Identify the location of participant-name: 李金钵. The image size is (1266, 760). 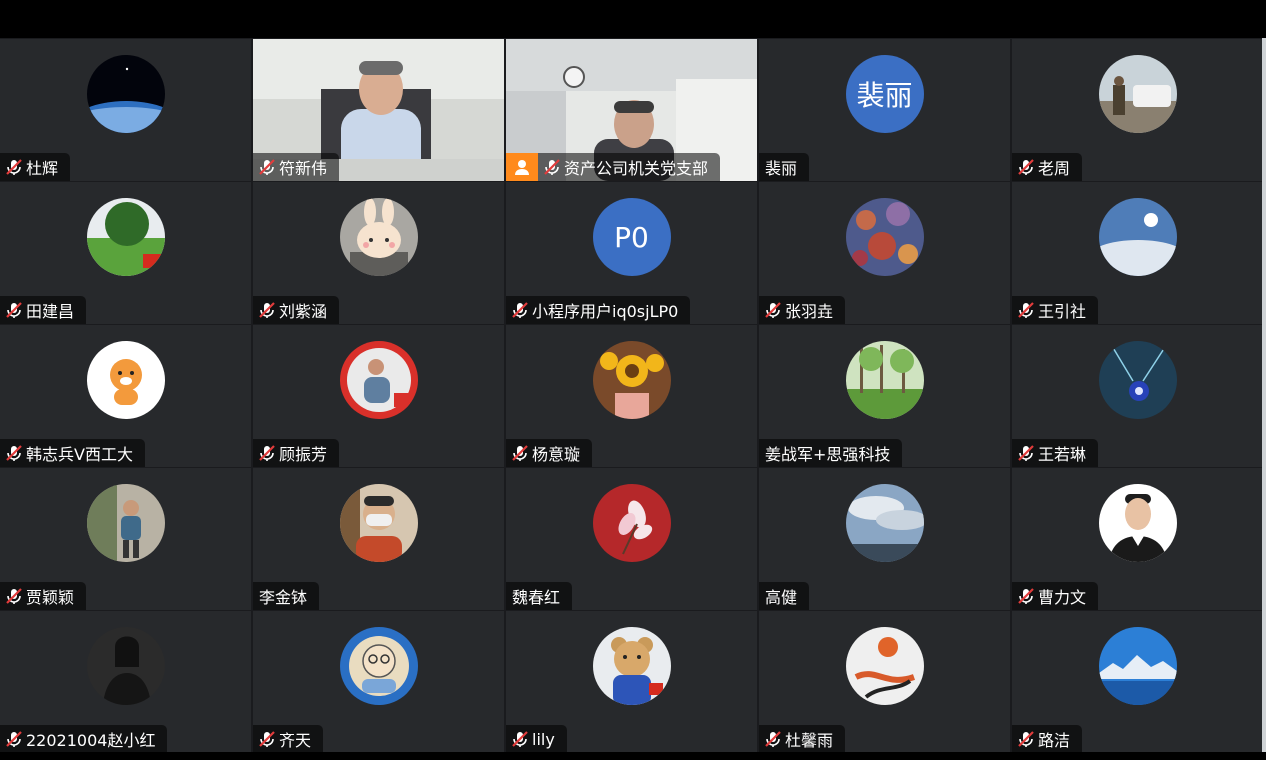
(283, 597).